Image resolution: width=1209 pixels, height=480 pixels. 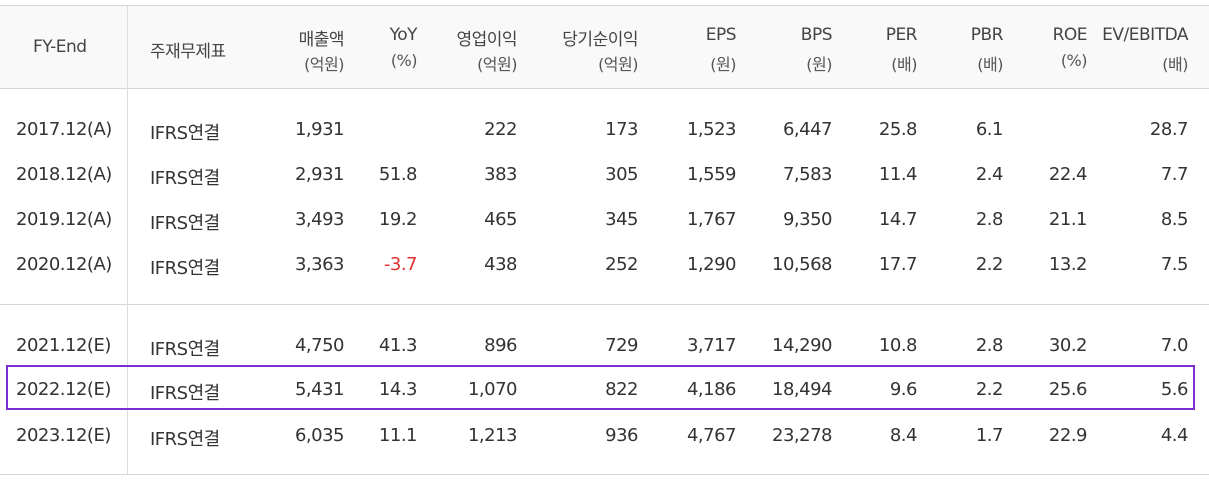 I want to click on header-net-label: 당기순이익, so click(x=600, y=40).